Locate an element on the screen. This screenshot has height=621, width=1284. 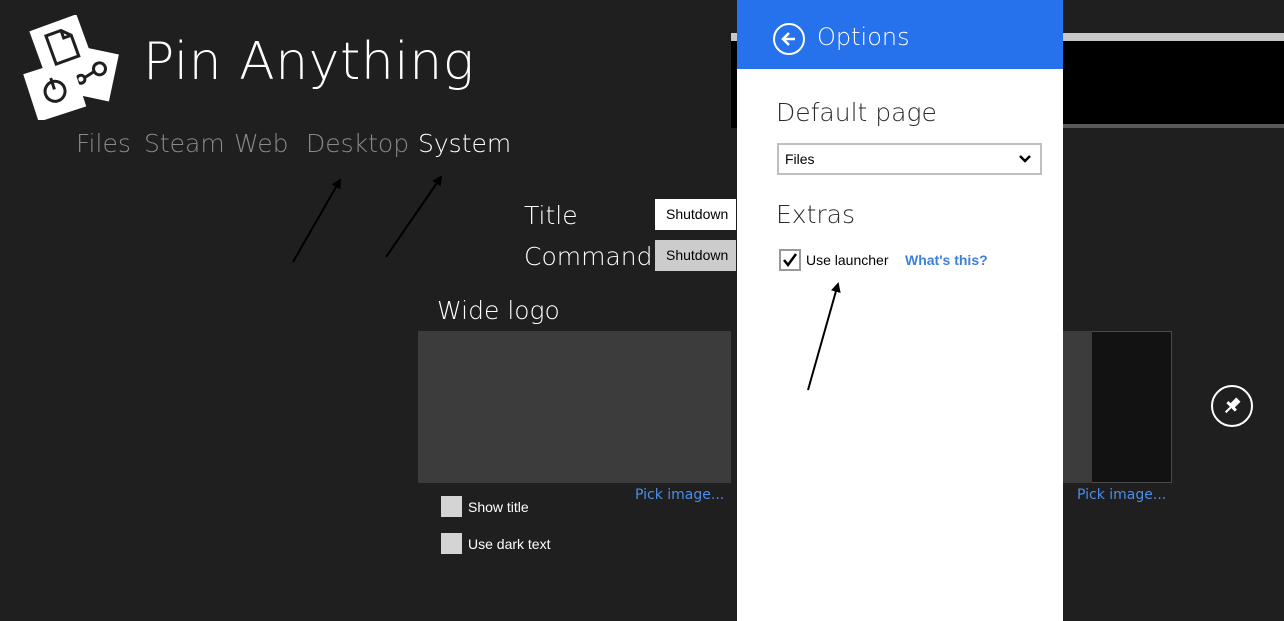
tab-files: Files is located at coordinates (103, 144).